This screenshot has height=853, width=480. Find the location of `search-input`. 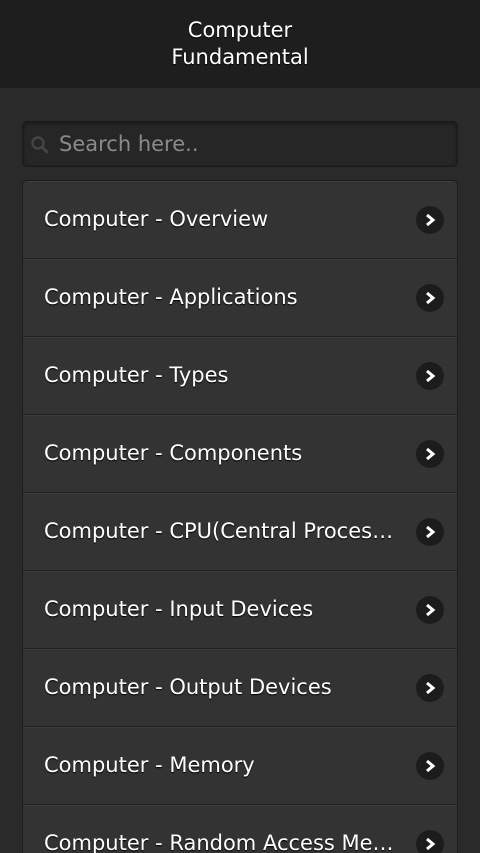

search-input is located at coordinates (254, 144).